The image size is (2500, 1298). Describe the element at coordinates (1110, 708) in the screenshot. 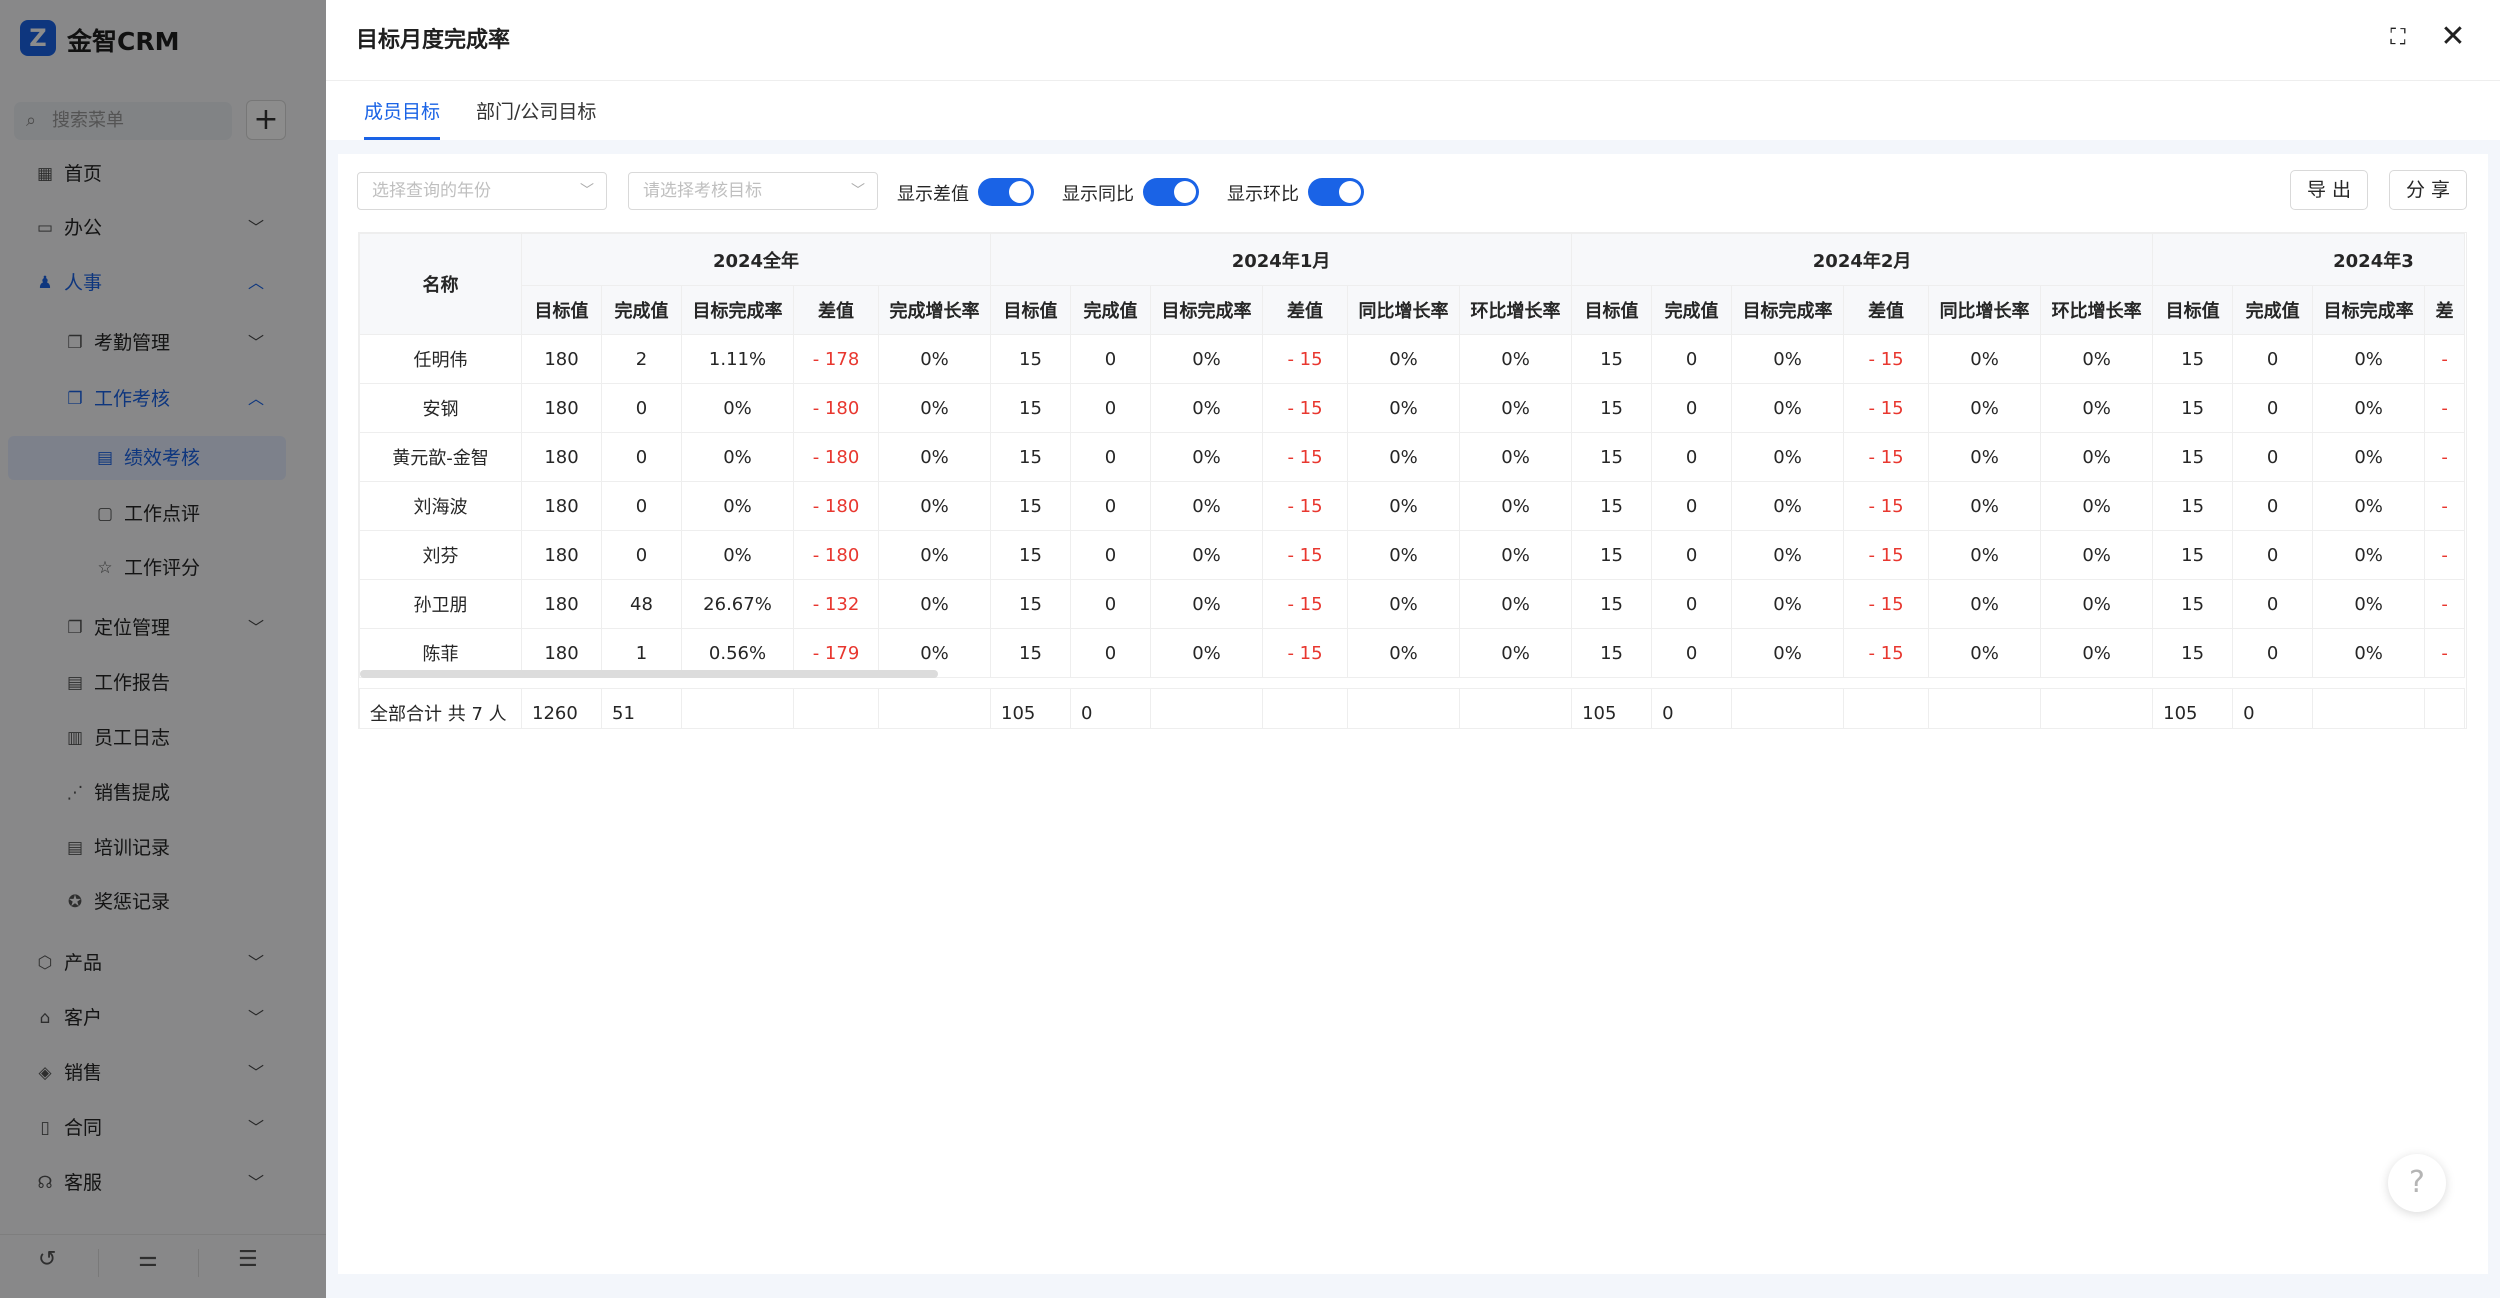

I see `footer-jan-cell: 0` at that location.